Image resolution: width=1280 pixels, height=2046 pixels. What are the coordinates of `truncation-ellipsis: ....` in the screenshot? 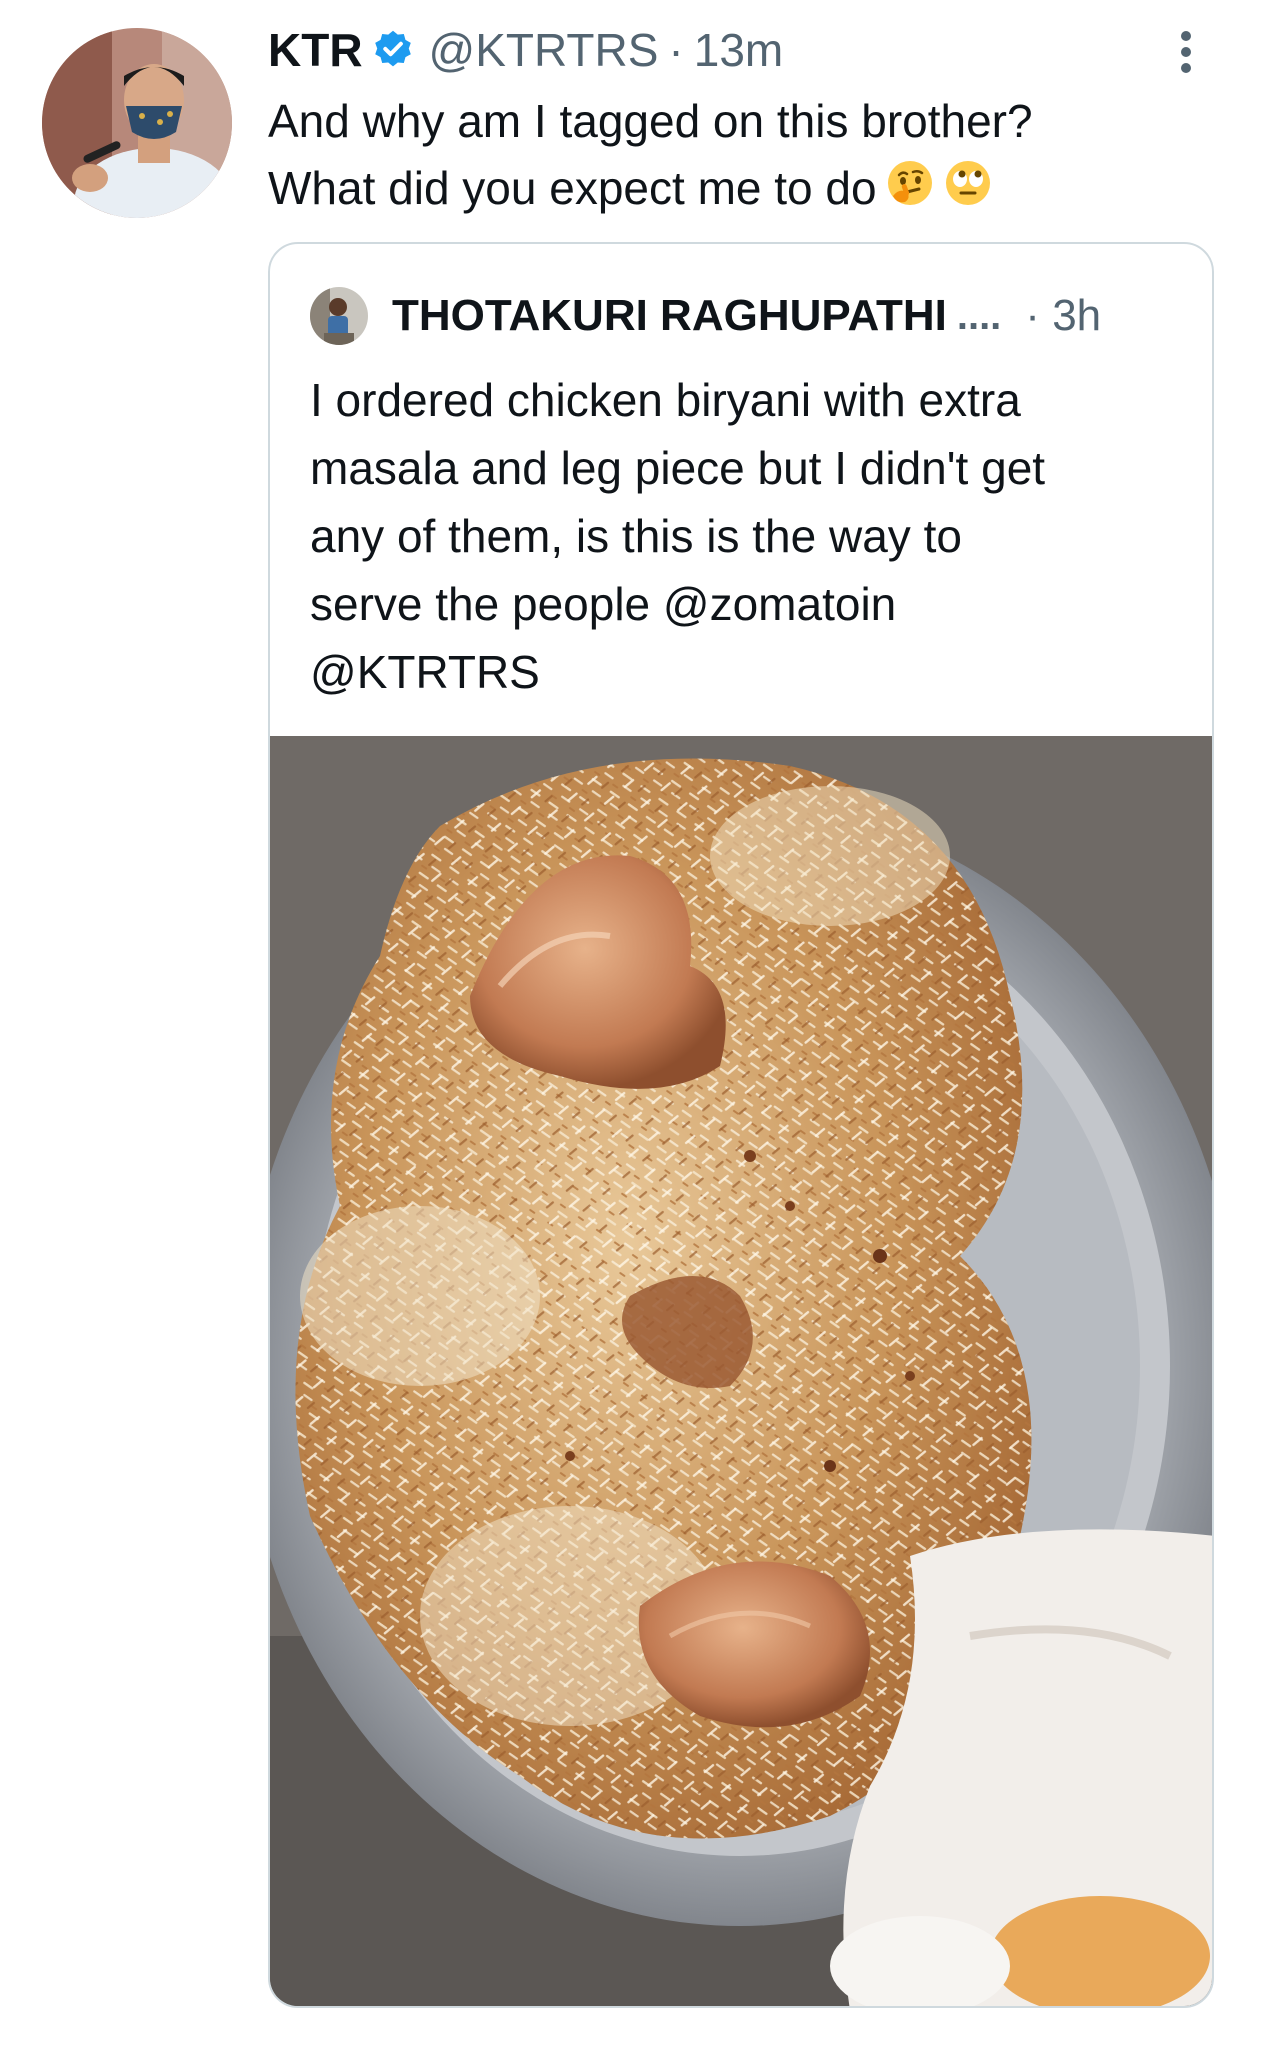 It's located at (979, 315).